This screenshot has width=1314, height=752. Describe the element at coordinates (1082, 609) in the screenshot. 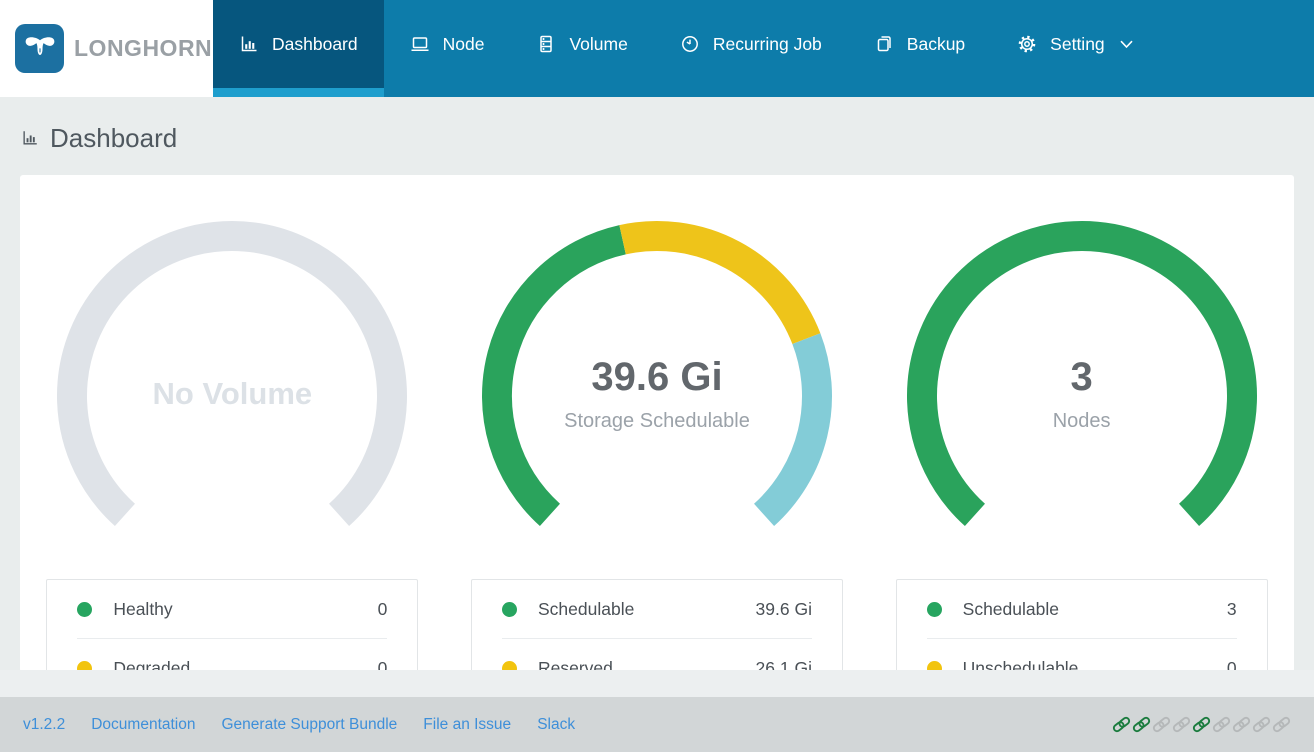

I see `legend-item-schedulable-nodes: Schedulable 3` at that location.